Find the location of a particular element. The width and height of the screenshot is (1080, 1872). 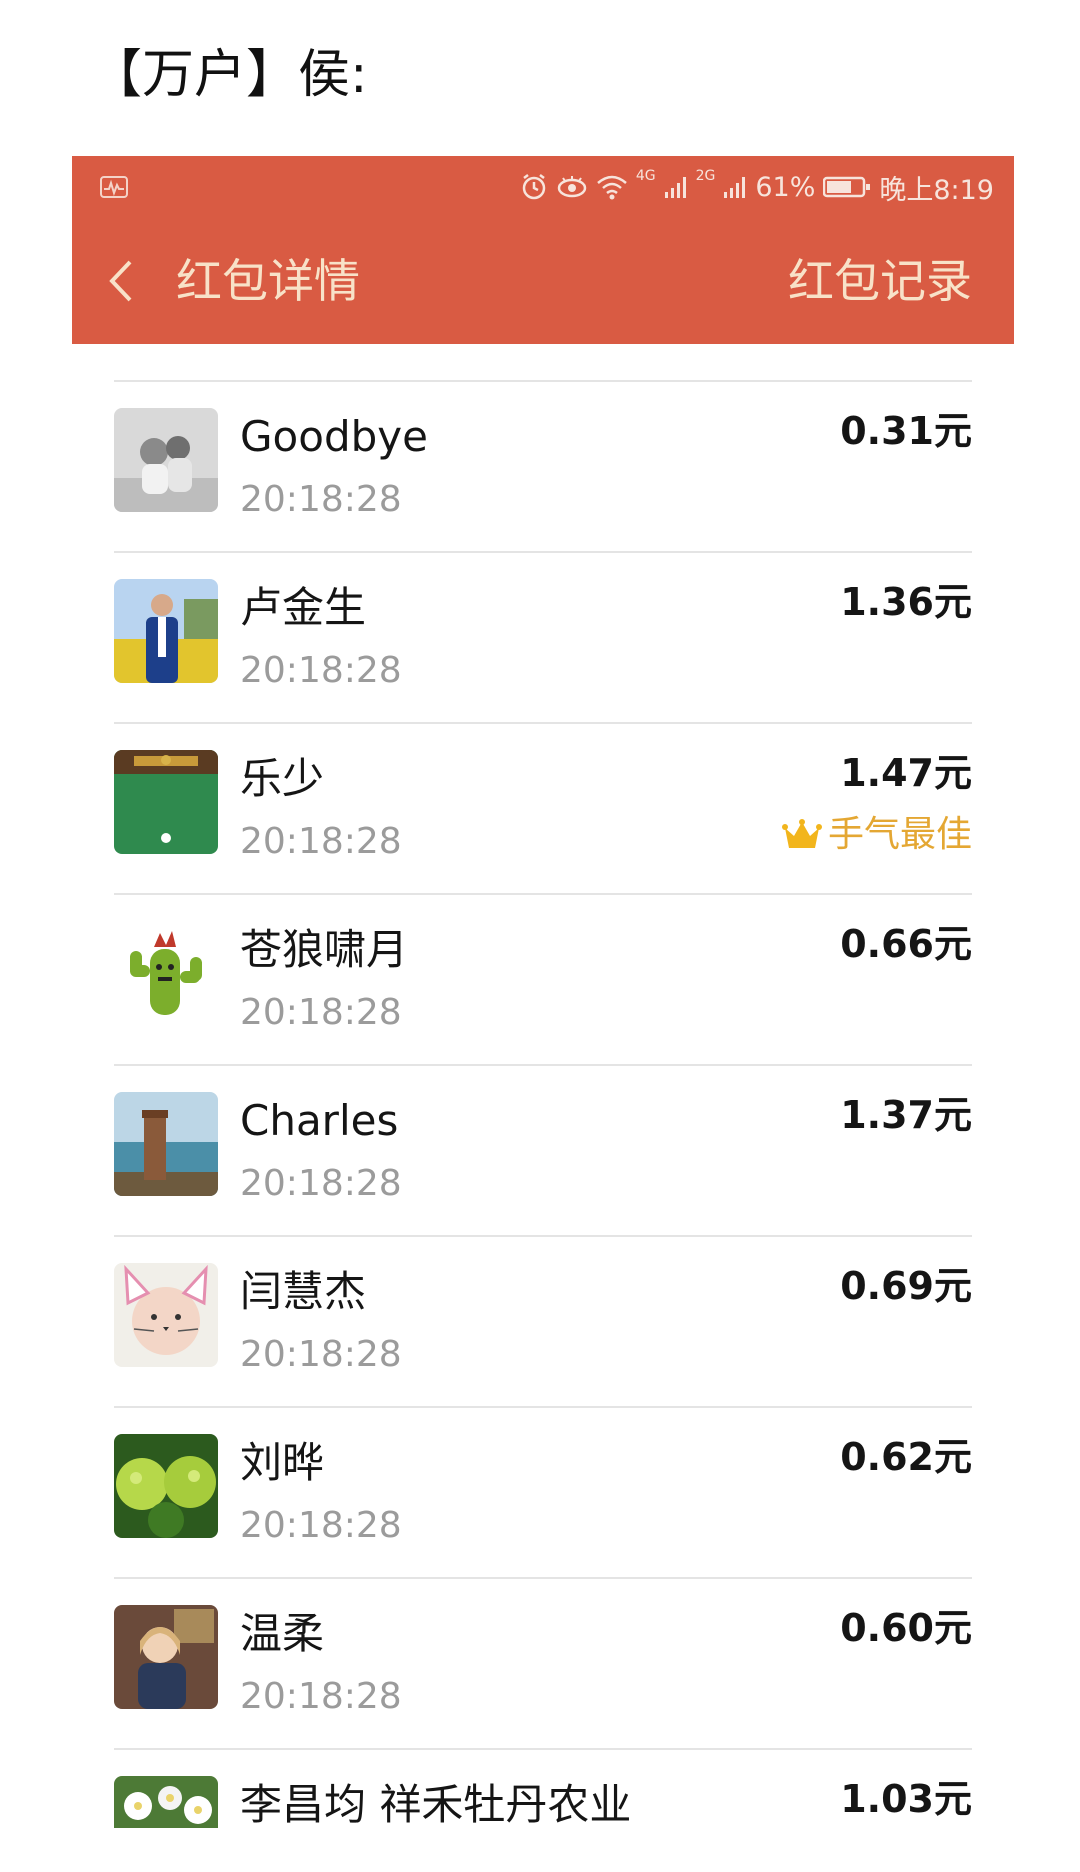

battery-percent: 61% is located at coordinates (785, 187).